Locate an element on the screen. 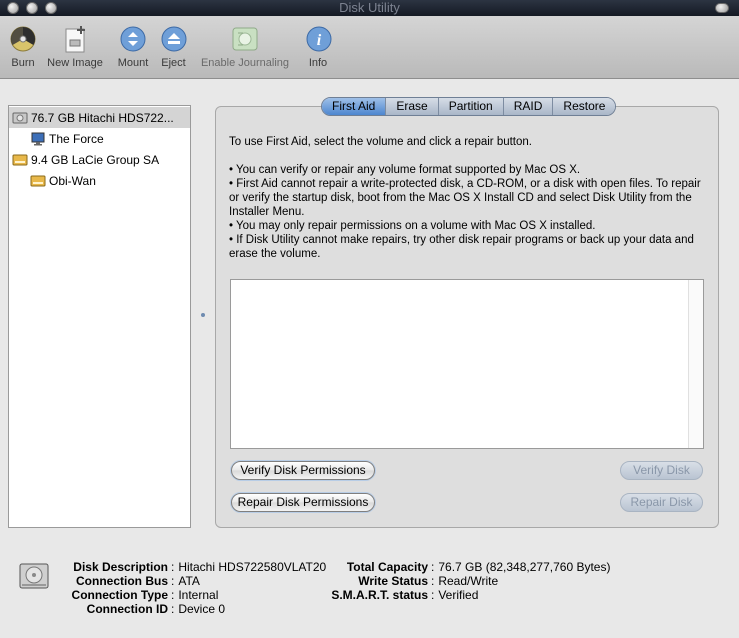  burn-icon is located at coordinates (23, 39).